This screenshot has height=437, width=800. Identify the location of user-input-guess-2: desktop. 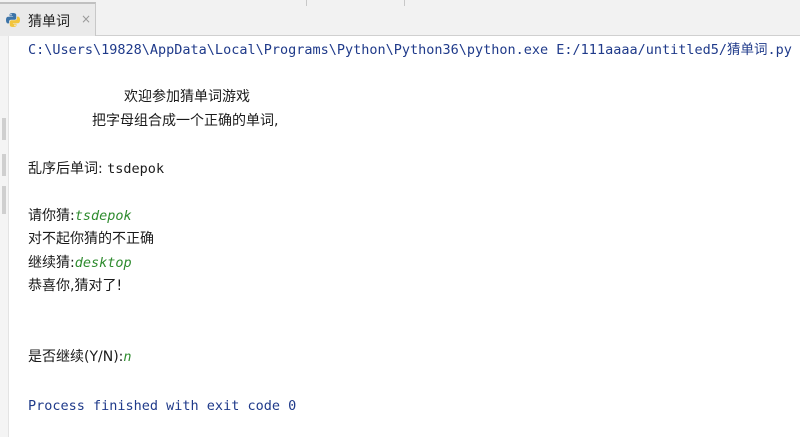
(103, 263).